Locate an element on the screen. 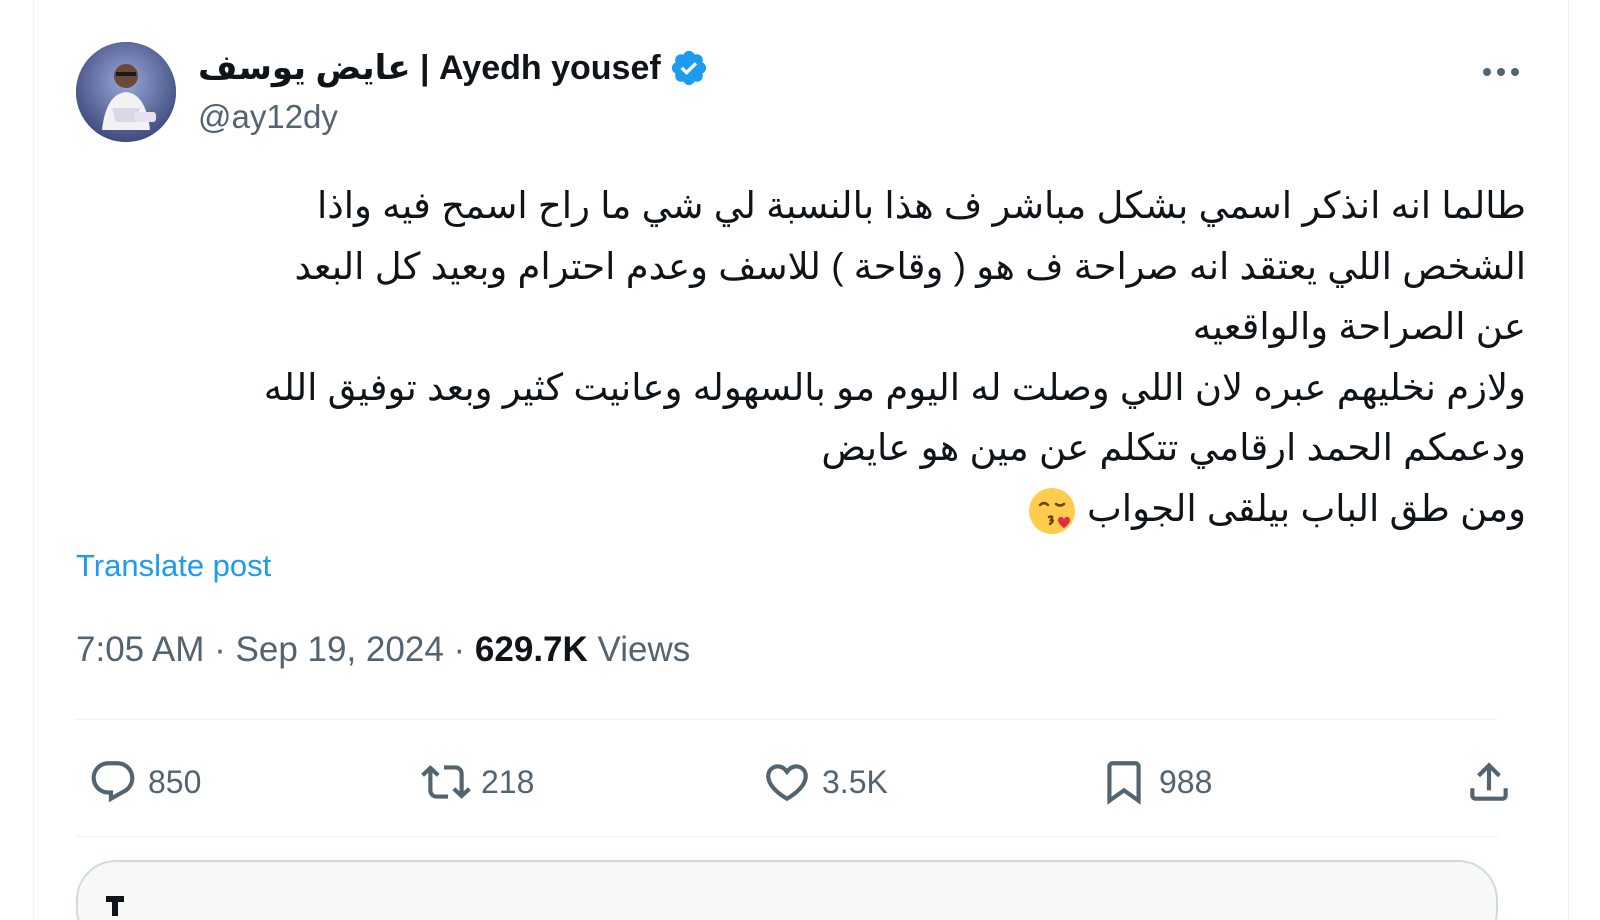 This screenshot has width=1600, height=920. more-options-button is located at coordinates (1501, 72).